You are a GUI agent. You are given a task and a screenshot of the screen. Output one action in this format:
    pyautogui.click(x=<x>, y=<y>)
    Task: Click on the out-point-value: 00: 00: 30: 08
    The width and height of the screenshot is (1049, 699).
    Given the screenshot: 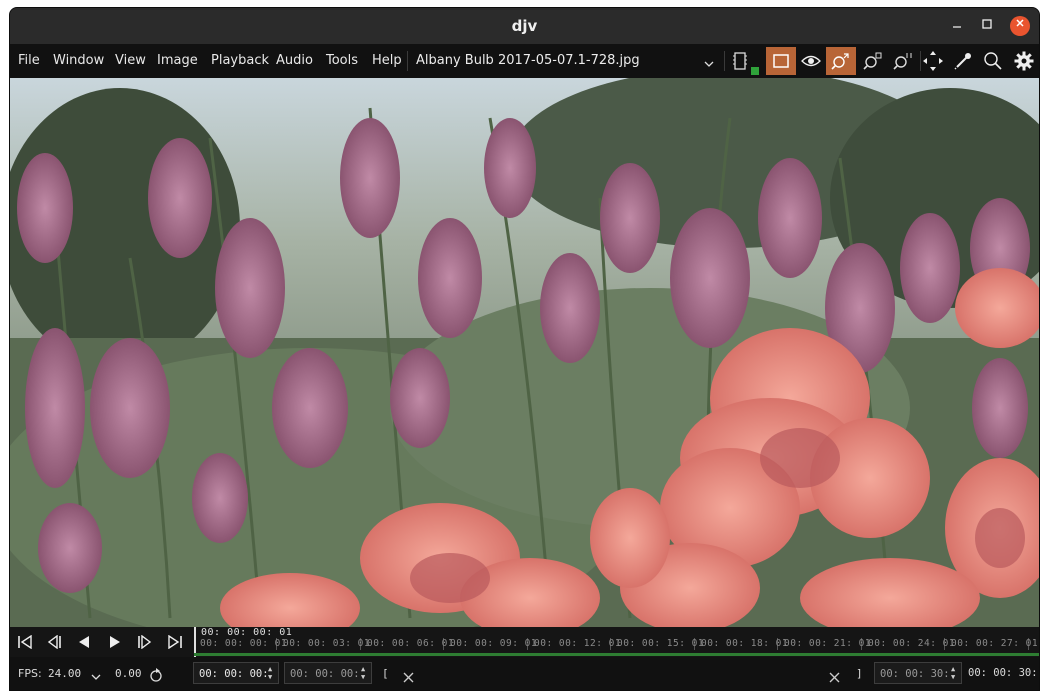 What is the action you would take?
    pyautogui.click(x=915, y=674)
    